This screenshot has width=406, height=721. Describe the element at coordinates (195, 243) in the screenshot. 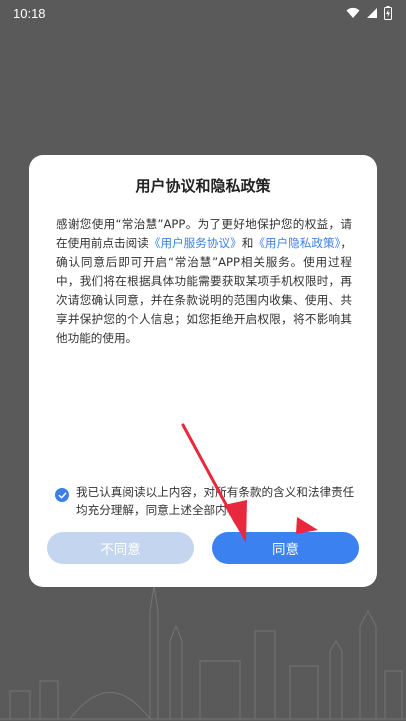

I see `user-service-agreement-link: 《用户服务协议》` at that location.